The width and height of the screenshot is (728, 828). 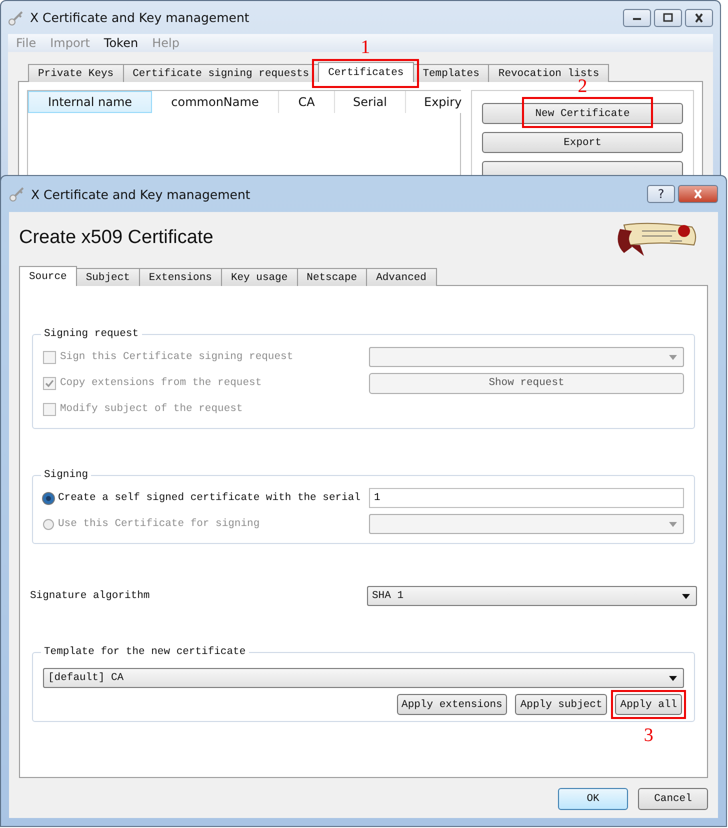 I want to click on tab: Subject, so click(x=108, y=277).